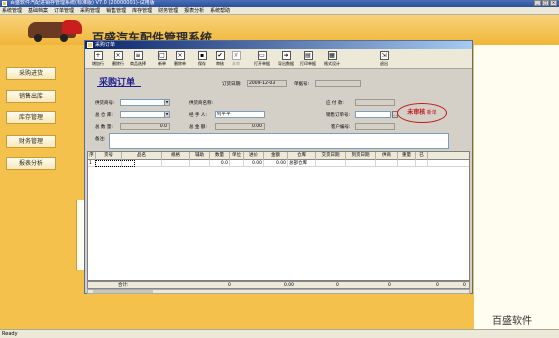 This screenshot has height=338, width=559. What do you see at coordinates (180, 59) in the screenshot?
I see `toolbar-button-delete-doc: × 删除单` at bounding box center [180, 59].